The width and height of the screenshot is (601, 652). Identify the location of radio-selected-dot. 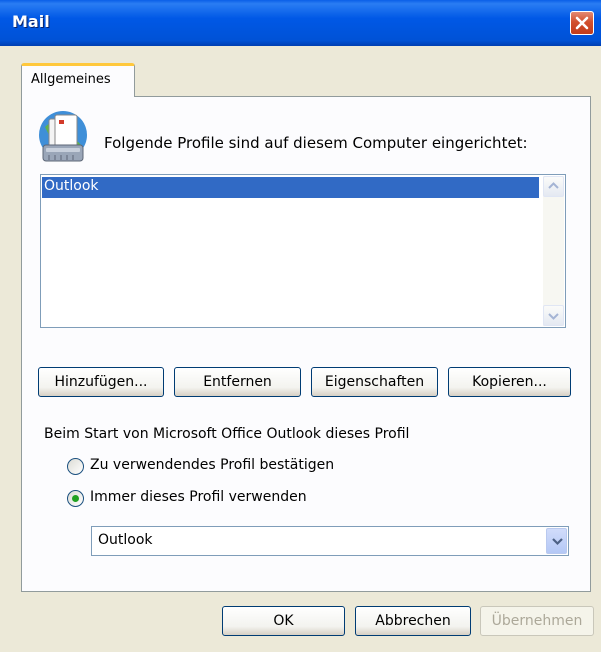
(75, 498).